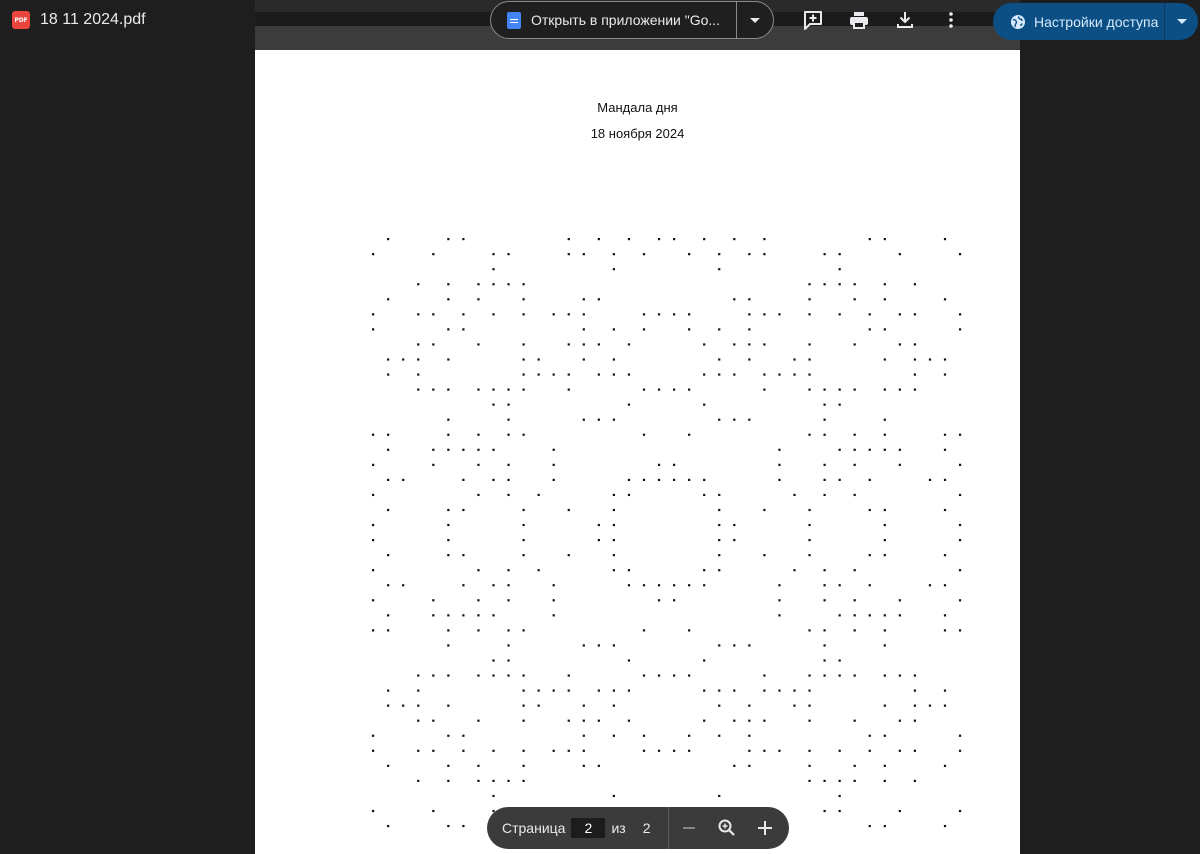 Image resolution: width=1200 pixels, height=854 pixels. Describe the element at coordinates (1079, 21) in the screenshot. I see `share-settings-button: Настройки доступа` at that location.